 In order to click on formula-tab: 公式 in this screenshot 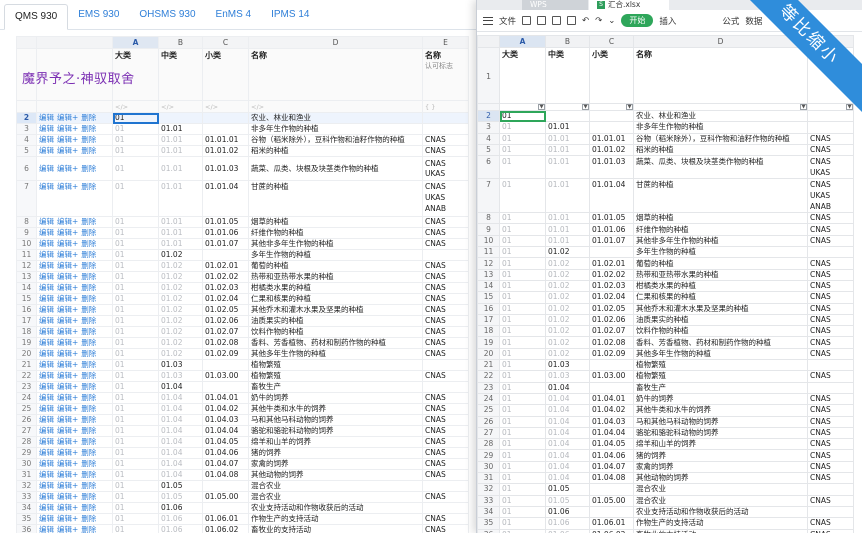, I will do `click(730, 21)`.